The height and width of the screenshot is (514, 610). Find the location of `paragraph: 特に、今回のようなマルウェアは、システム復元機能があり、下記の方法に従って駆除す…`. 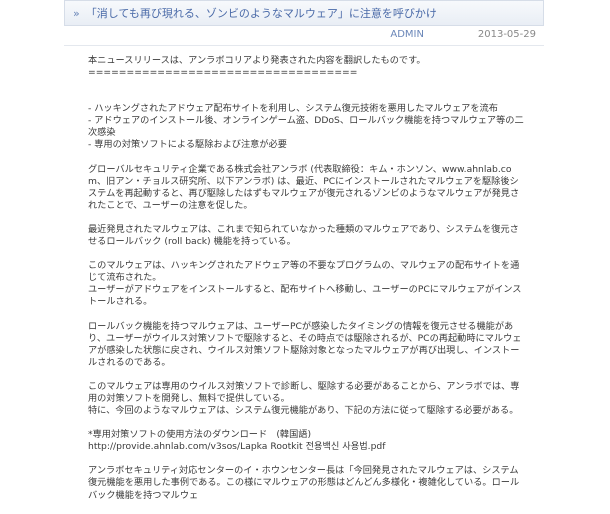

paragraph: 特に、今回のようなマルウェアは、システム復元機能があり、下記の方法に従って駆除す… is located at coordinates (303, 411).